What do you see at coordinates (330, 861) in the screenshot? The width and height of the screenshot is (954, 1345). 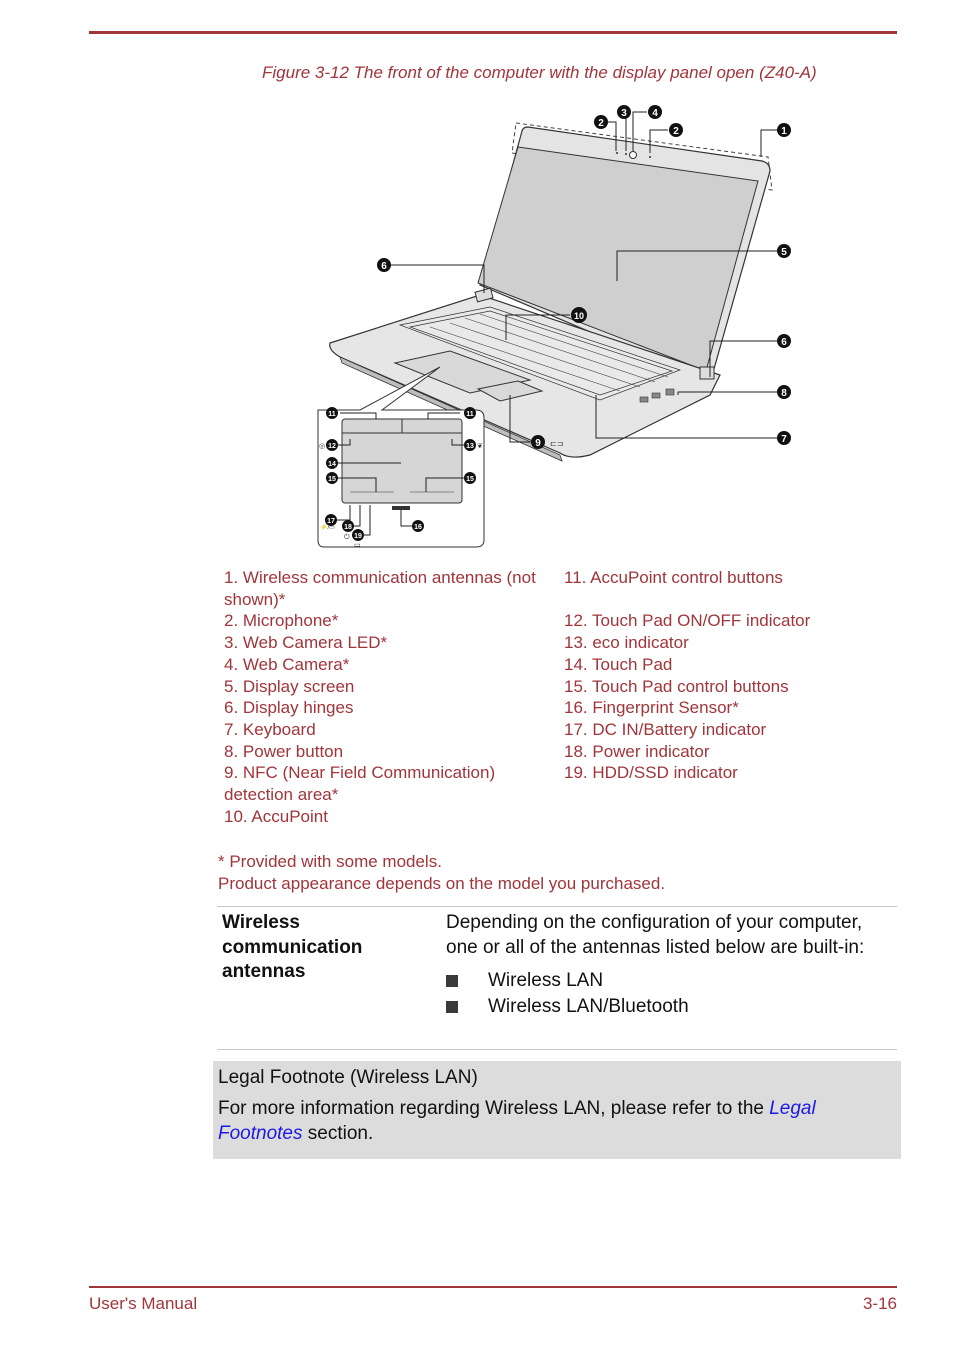 I see `note-provided-models: * Provided with some models.` at bounding box center [330, 861].